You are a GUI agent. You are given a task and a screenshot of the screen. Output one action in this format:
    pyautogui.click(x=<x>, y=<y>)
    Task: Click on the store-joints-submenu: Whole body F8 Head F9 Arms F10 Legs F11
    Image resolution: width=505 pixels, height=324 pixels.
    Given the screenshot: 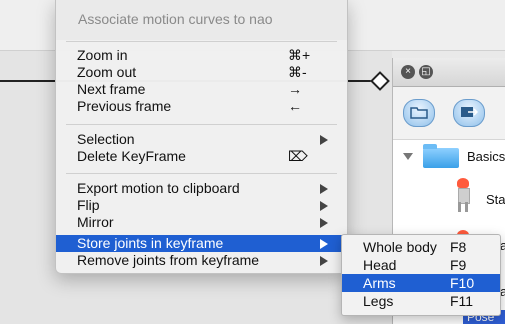 What is the action you would take?
    pyautogui.click(x=421, y=275)
    